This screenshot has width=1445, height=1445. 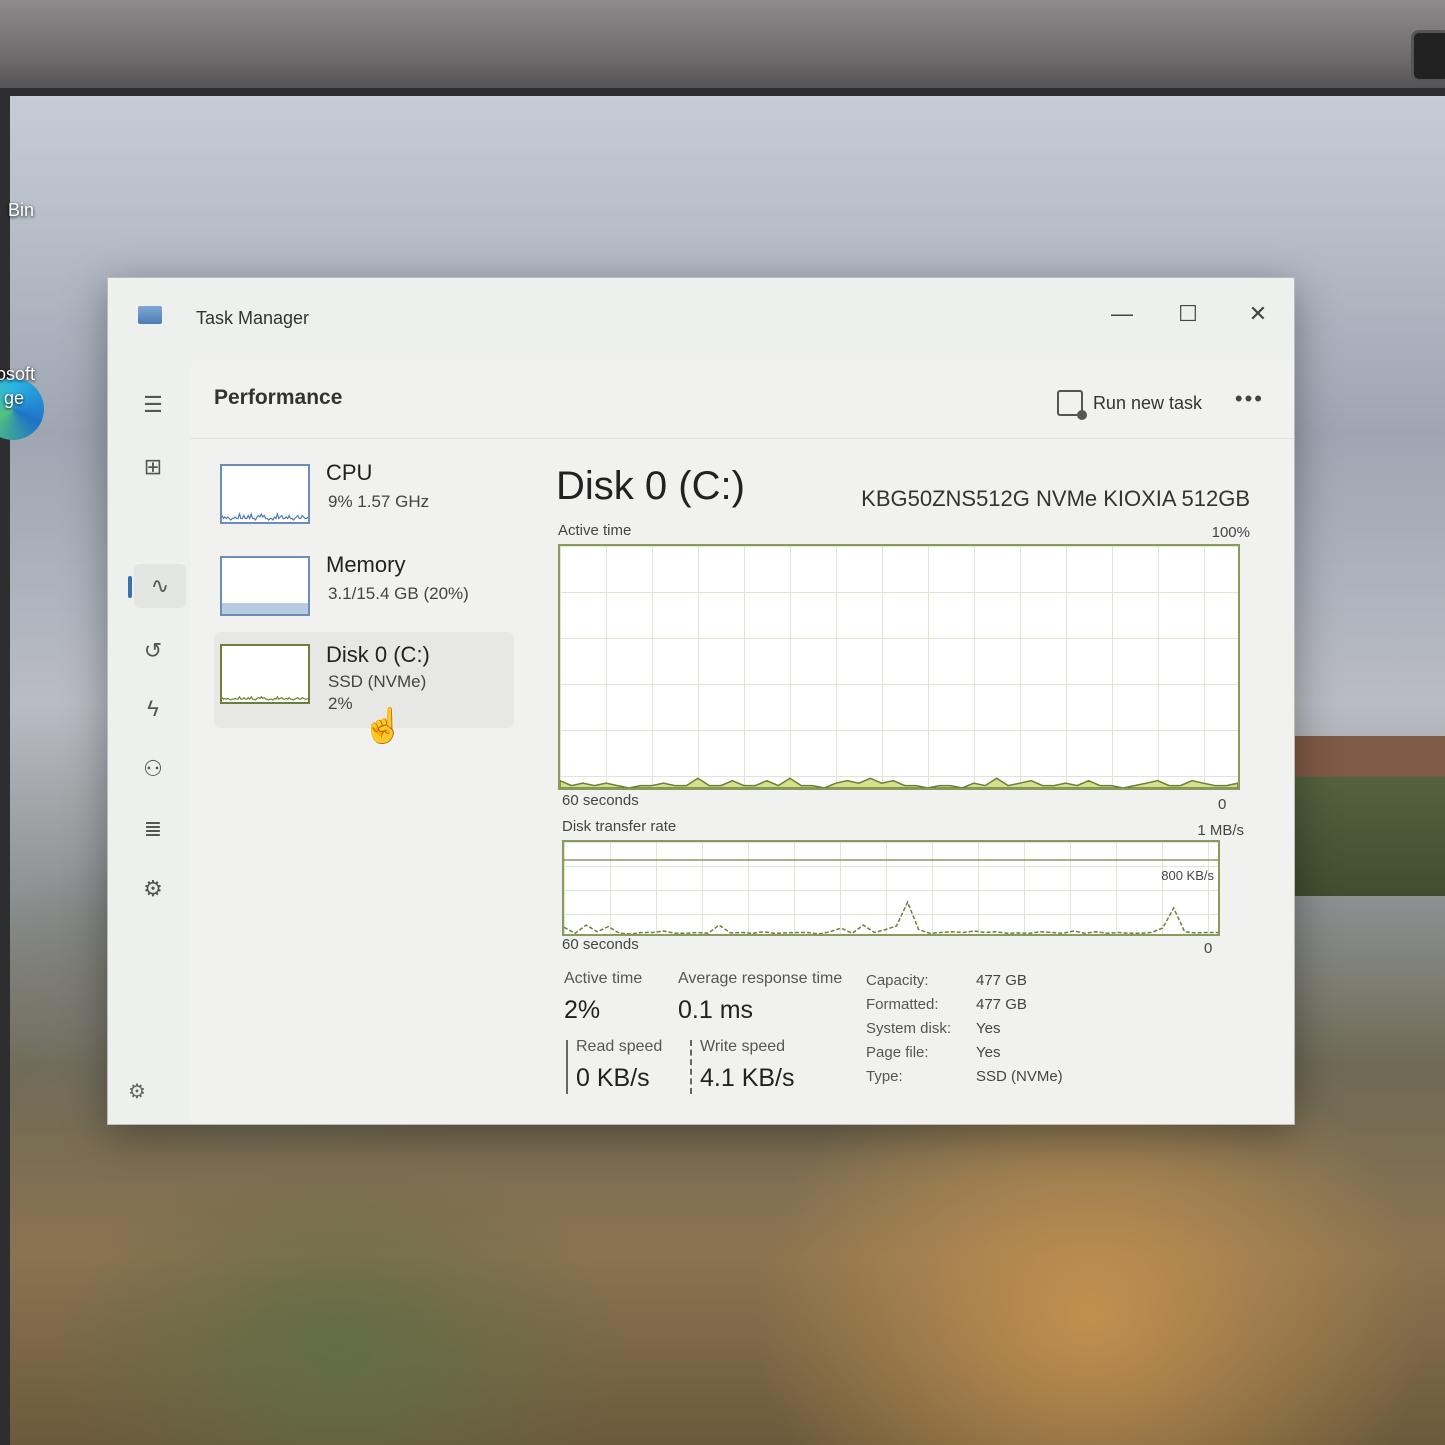 I want to click on transfer-x-label: 60 seconds, so click(x=600, y=944).